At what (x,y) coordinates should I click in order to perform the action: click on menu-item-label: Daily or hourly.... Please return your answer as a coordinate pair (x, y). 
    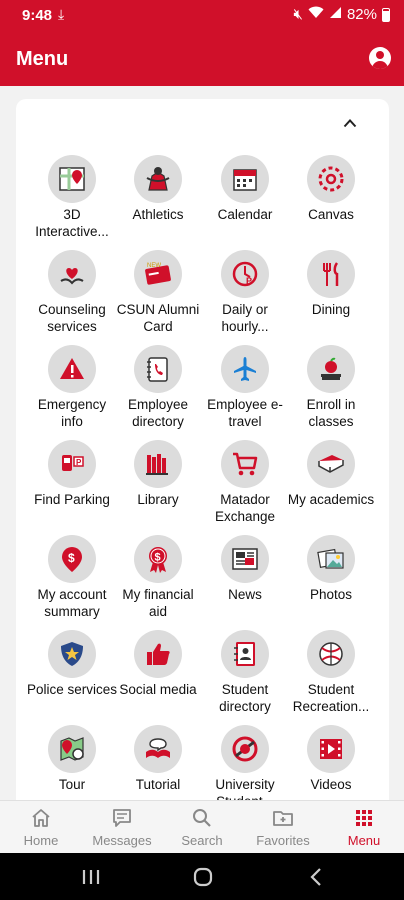
    Looking at the image, I should click on (245, 318).